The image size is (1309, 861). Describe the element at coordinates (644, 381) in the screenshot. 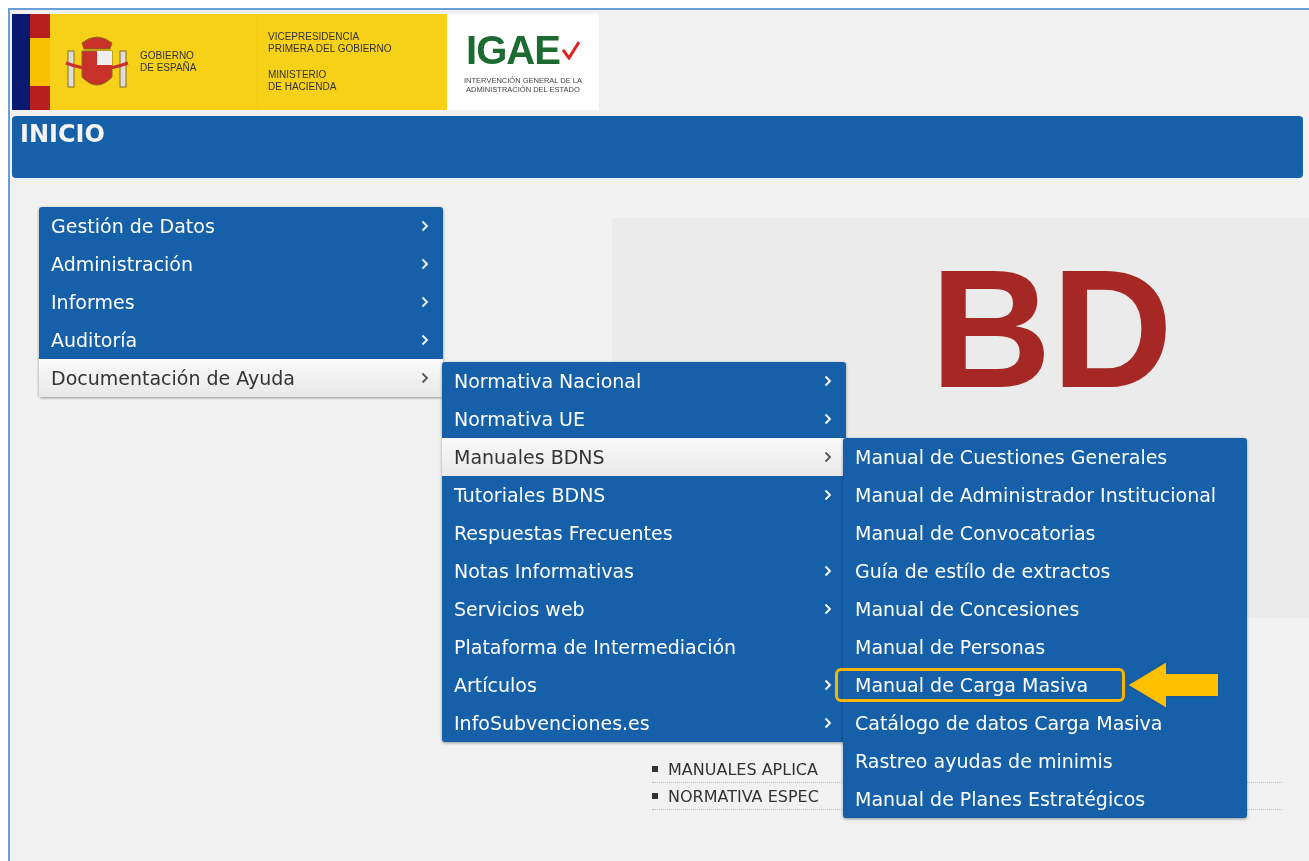

I see `menu-item: Normativa Nacional` at that location.